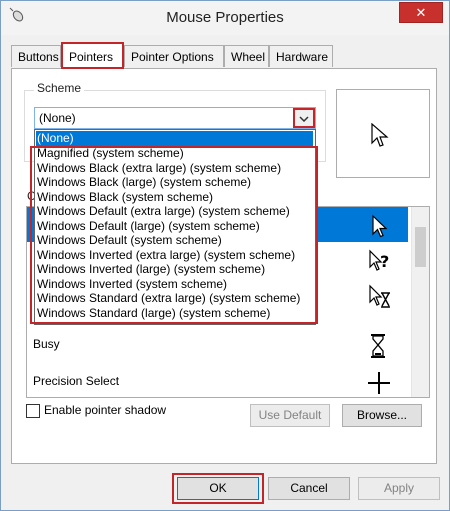 The height and width of the screenshot is (511, 450). I want to click on window-title: Mouse Properties, so click(225, 17).